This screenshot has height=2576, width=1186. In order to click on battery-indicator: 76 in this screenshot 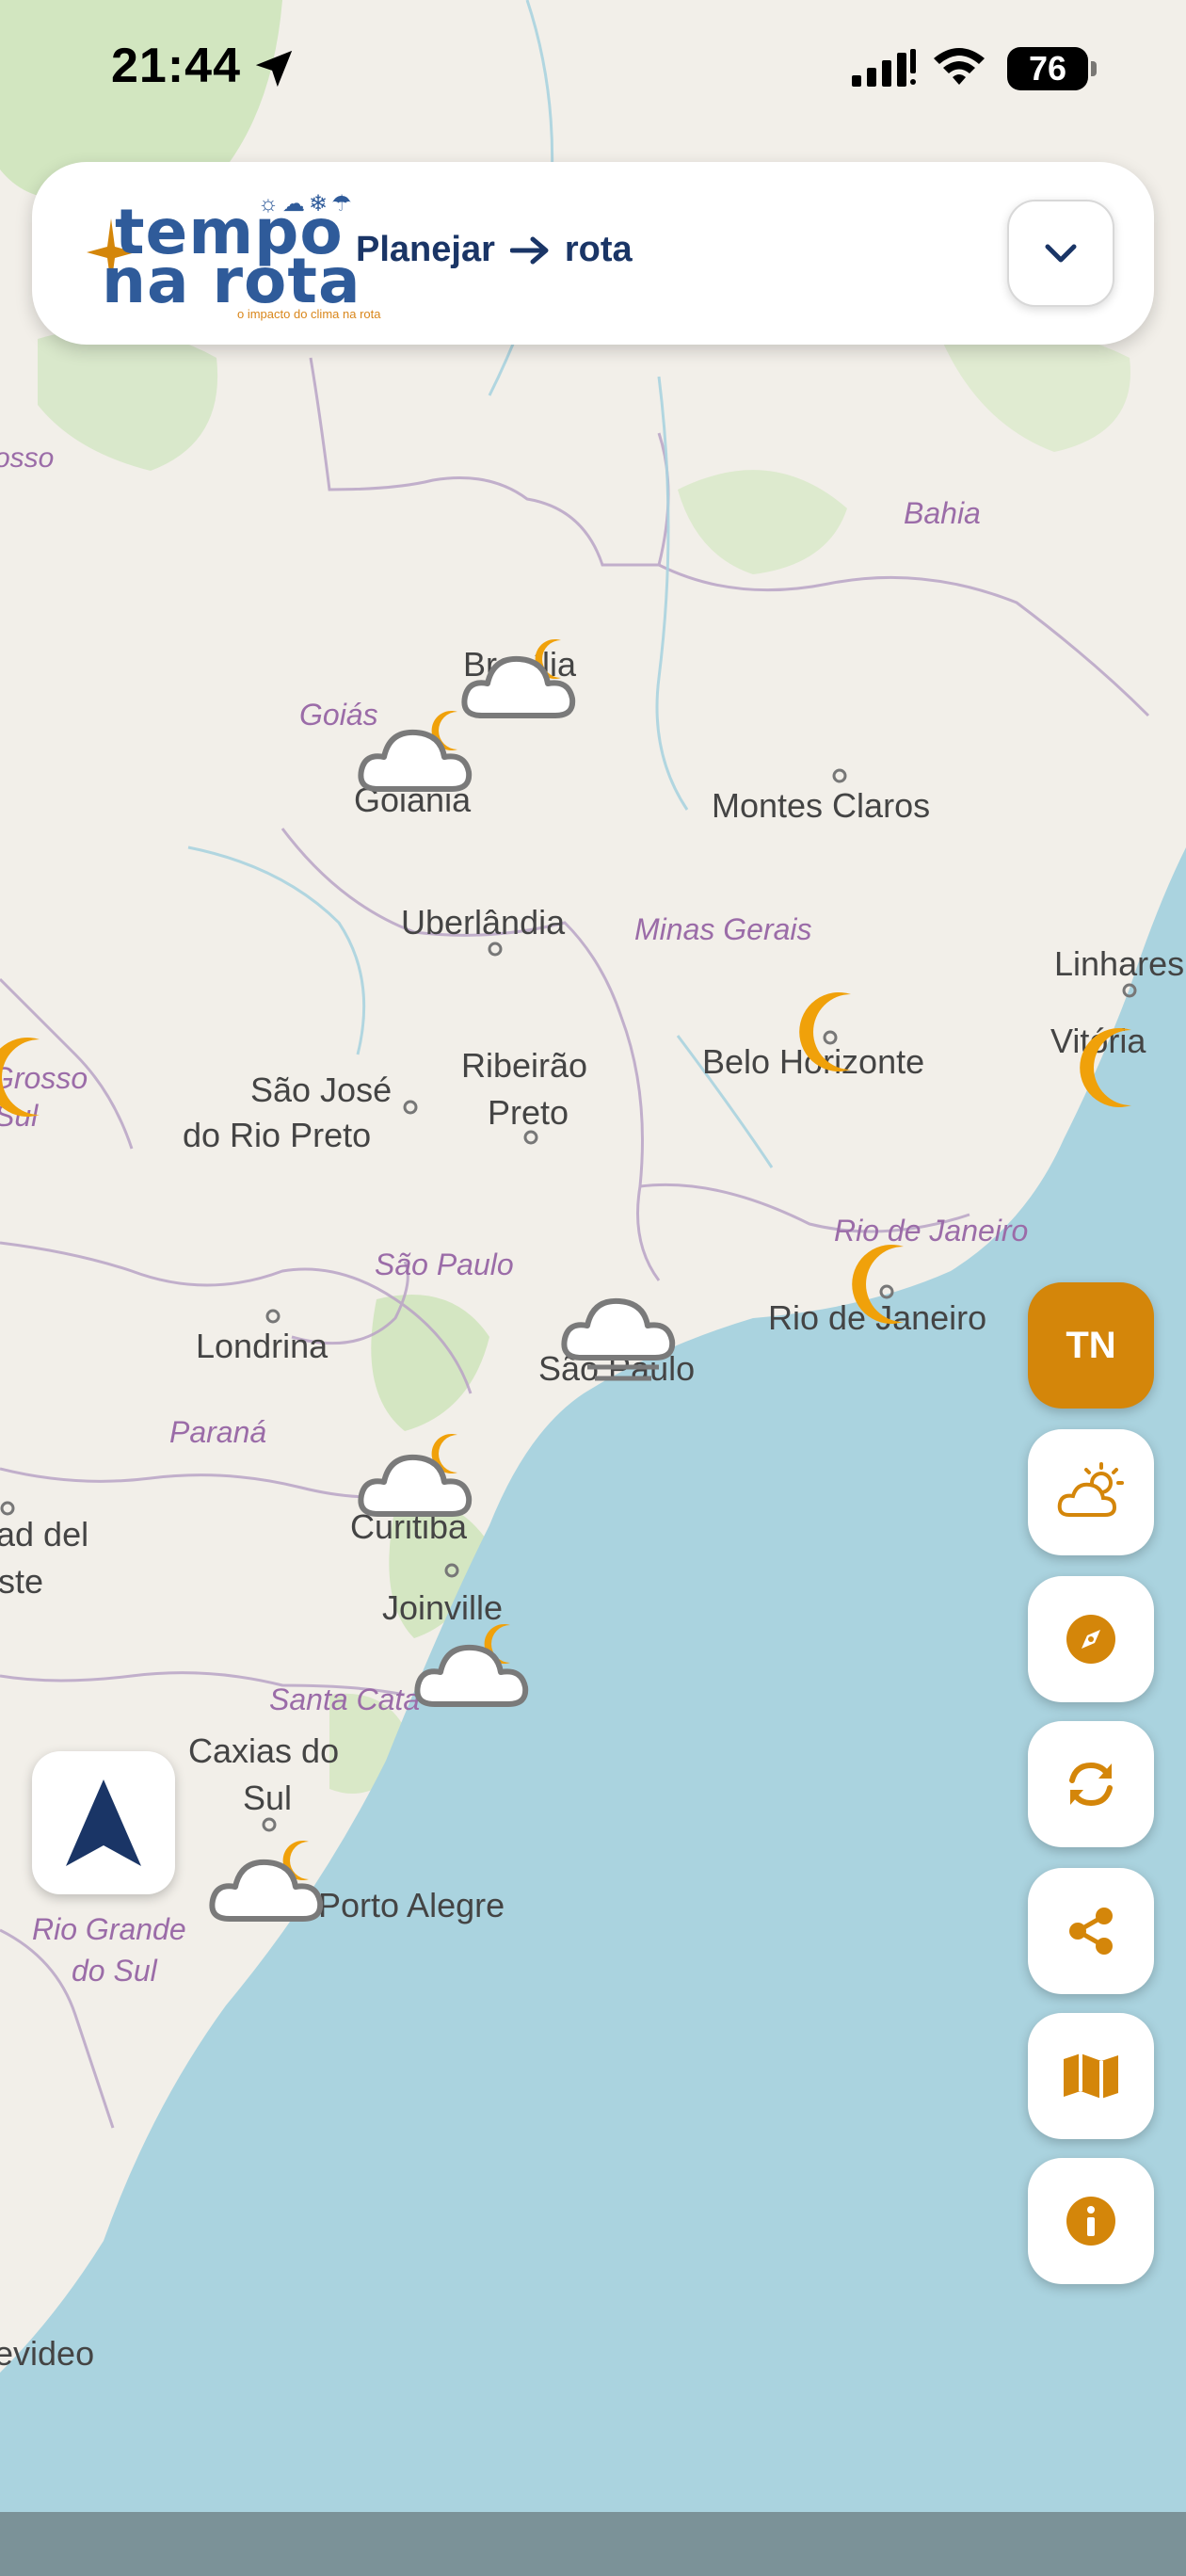, I will do `click(1052, 68)`.